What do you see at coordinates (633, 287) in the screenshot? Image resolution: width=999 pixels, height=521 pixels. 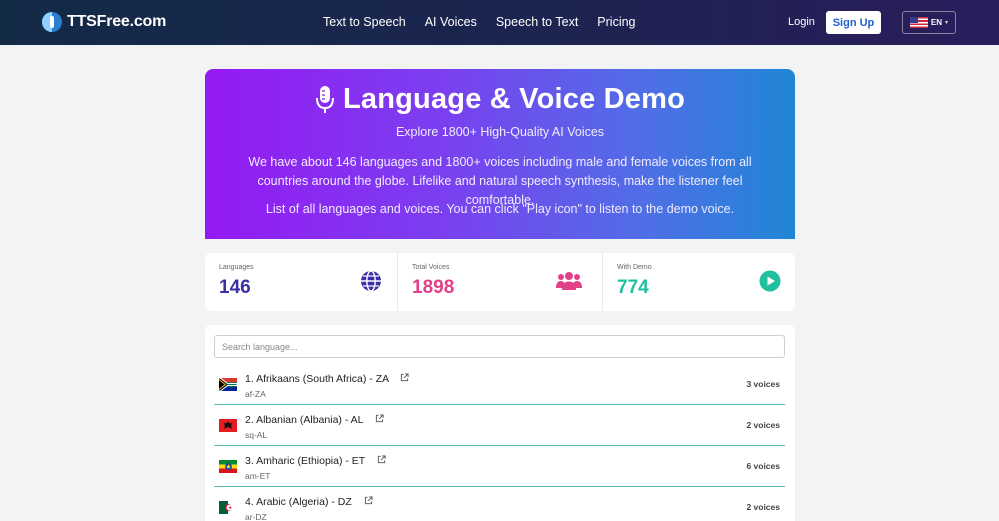 I see `stat-value: 774` at bounding box center [633, 287].